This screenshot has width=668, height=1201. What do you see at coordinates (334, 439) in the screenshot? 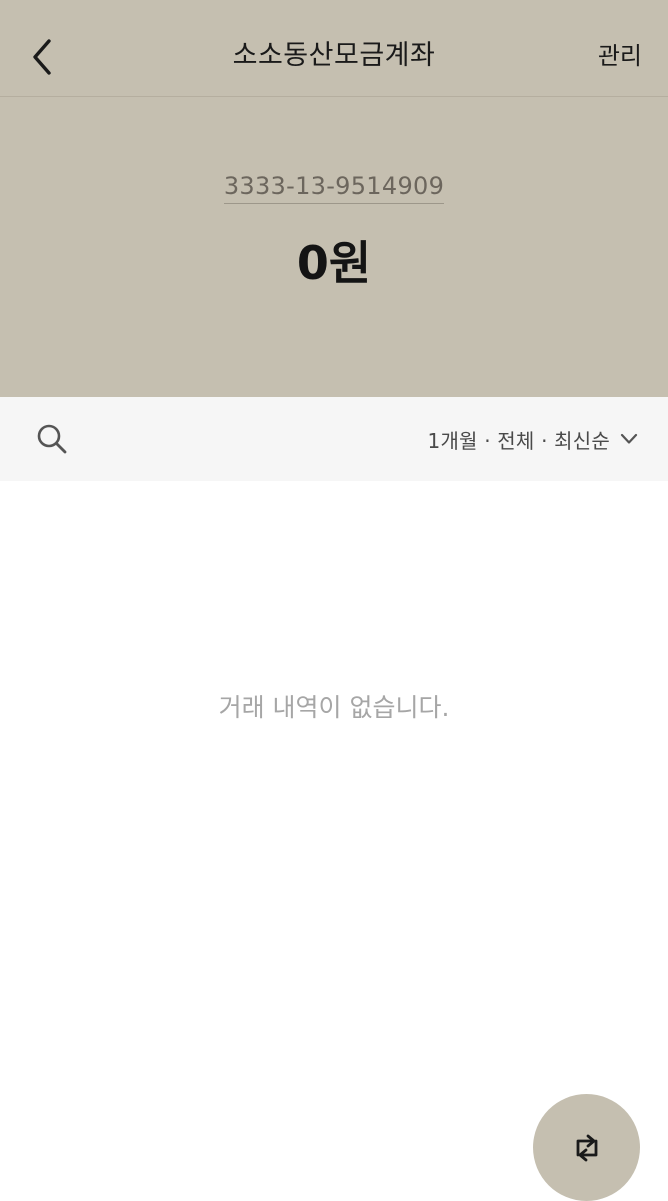
I see `filter-bar: 1개월 · 전체 · 최신순` at bounding box center [334, 439].